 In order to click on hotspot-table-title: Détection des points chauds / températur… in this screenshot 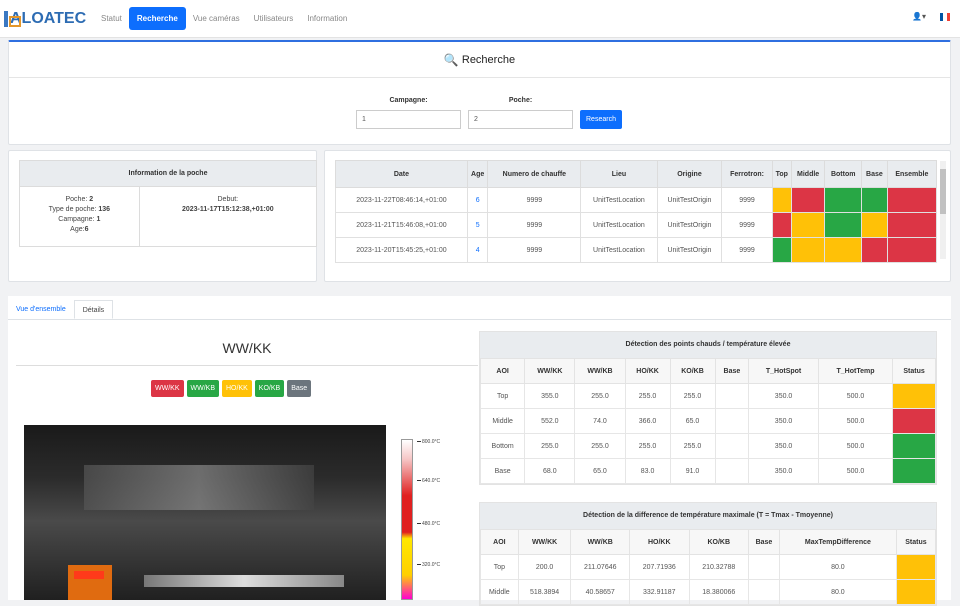, I will do `click(708, 345)`.